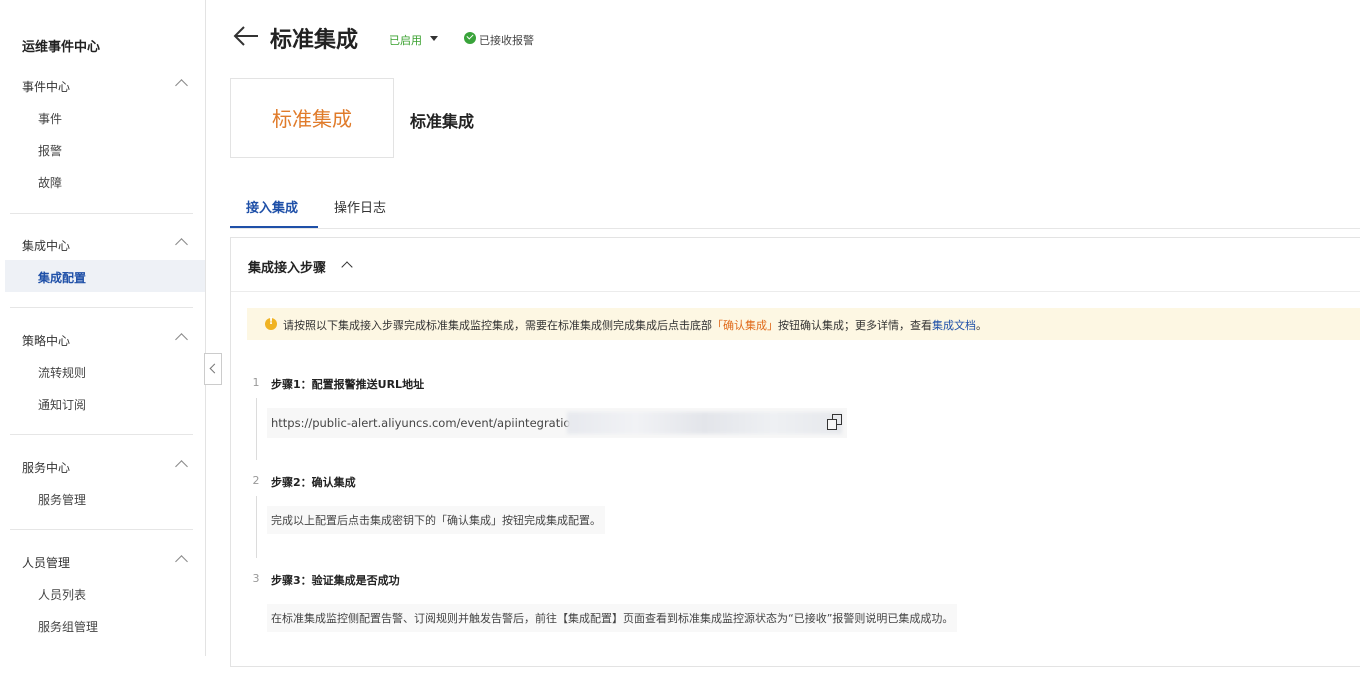 The image size is (1360, 674). What do you see at coordinates (256, 382) in the screenshot?
I see `step-number: 1` at bounding box center [256, 382].